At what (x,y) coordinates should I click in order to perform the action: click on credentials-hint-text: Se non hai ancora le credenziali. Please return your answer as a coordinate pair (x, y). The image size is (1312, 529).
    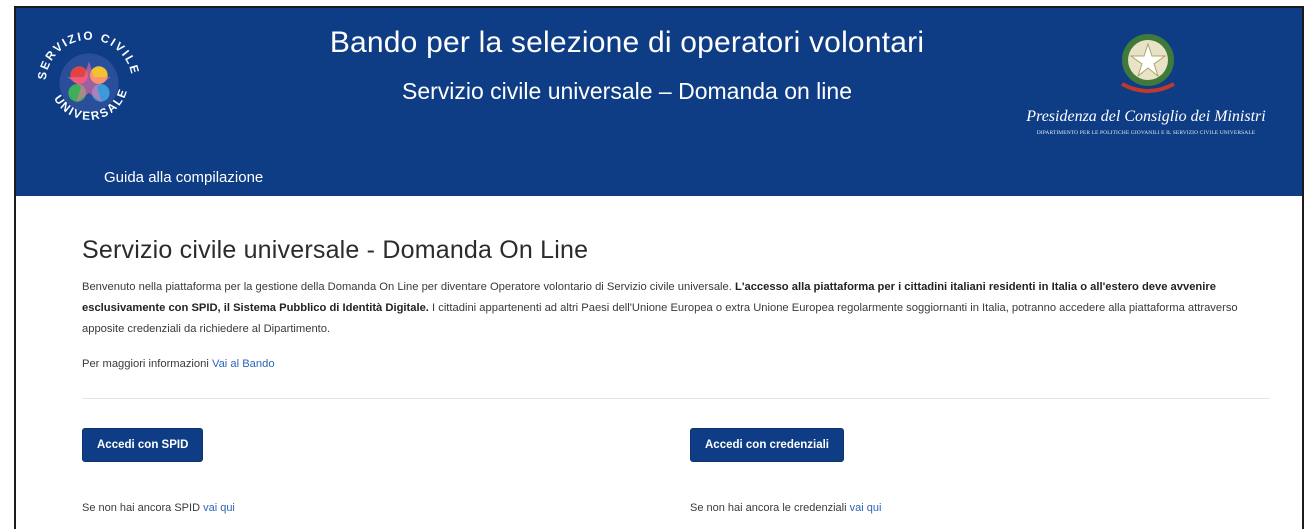
    Looking at the image, I should click on (770, 508).